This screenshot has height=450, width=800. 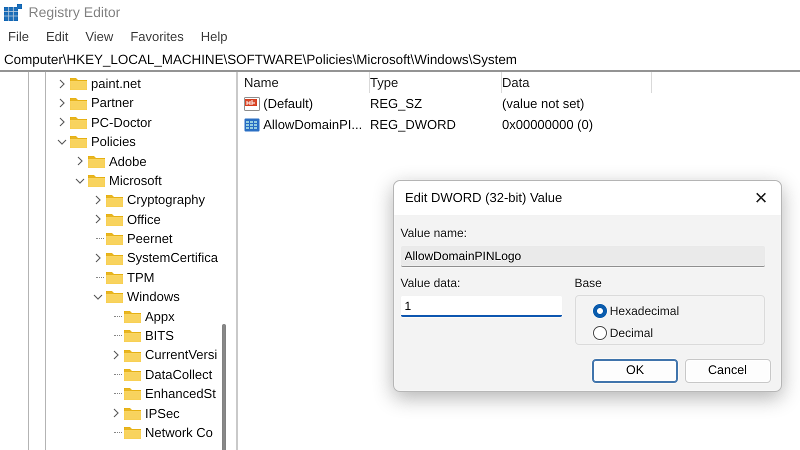 What do you see at coordinates (252, 103) in the screenshot?
I see `string-value-icon` at bounding box center [252, 103].